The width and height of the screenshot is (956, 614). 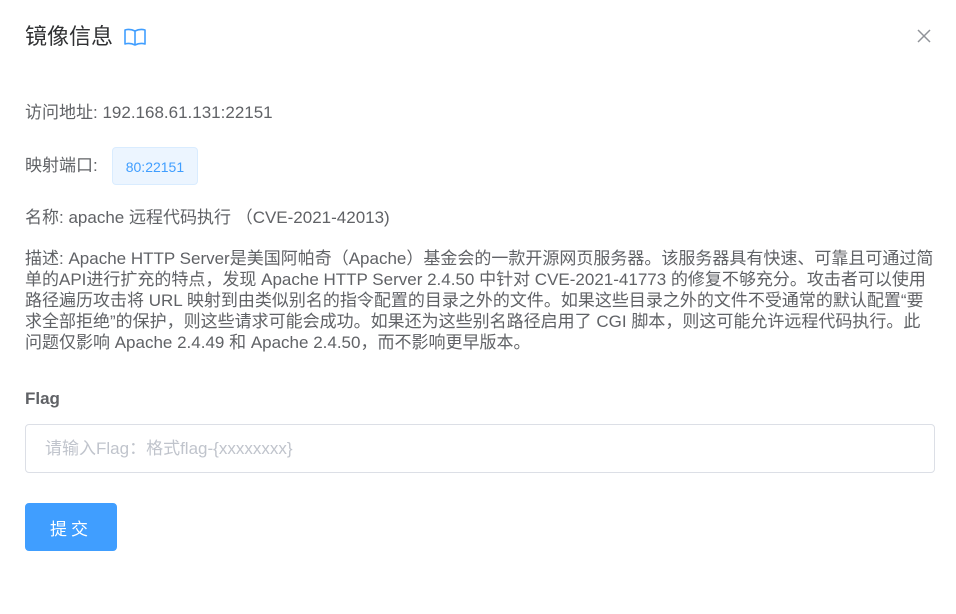 What do you see at coordinates (187, 112) in the screenshot?
I see `address-value: 192.168.61.131:22151` at bounding box center [187, 112].